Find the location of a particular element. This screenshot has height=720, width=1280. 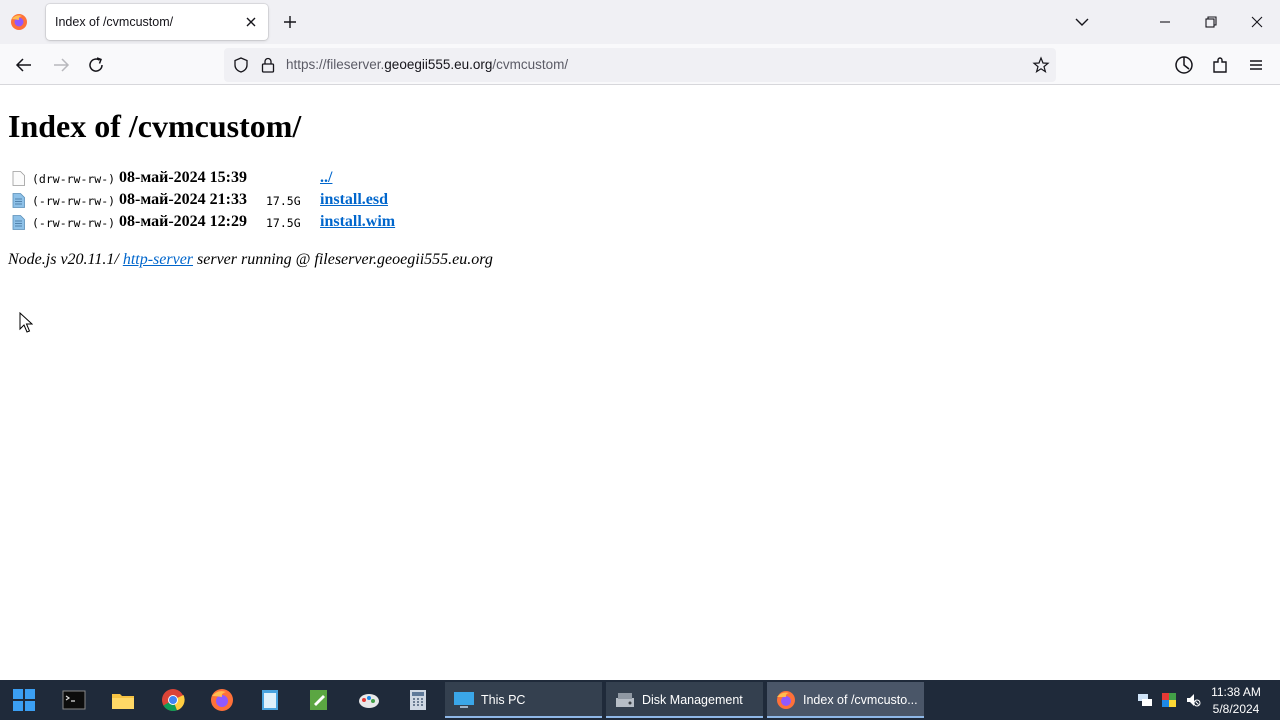

star-icon is located at coordinates (1041, 65).